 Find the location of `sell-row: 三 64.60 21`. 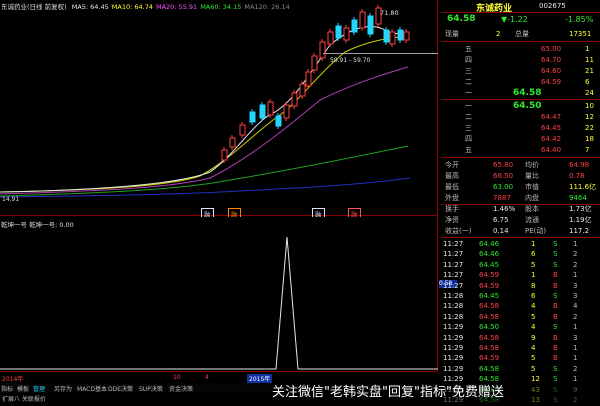

sell-row: 三 64.60 21 is located at coordinates (520, 71).